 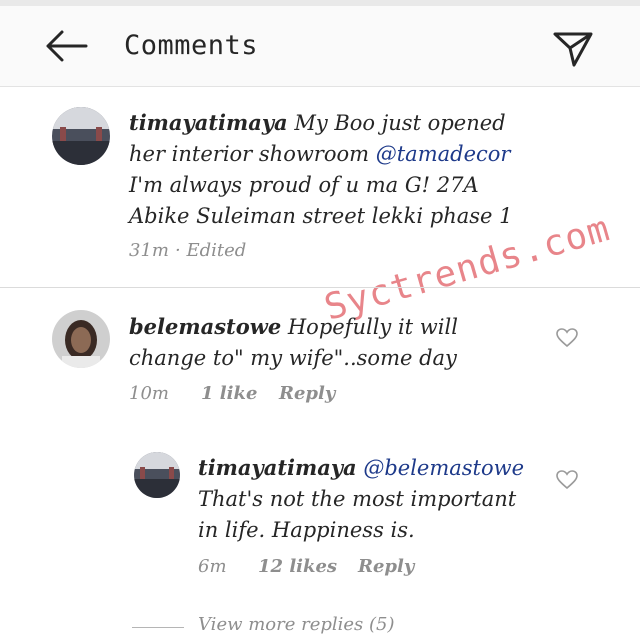 What do you see at coordinates (149, 393) in the screenshot?
I see `comment-time: 10m` at bounding box center [149, 393].